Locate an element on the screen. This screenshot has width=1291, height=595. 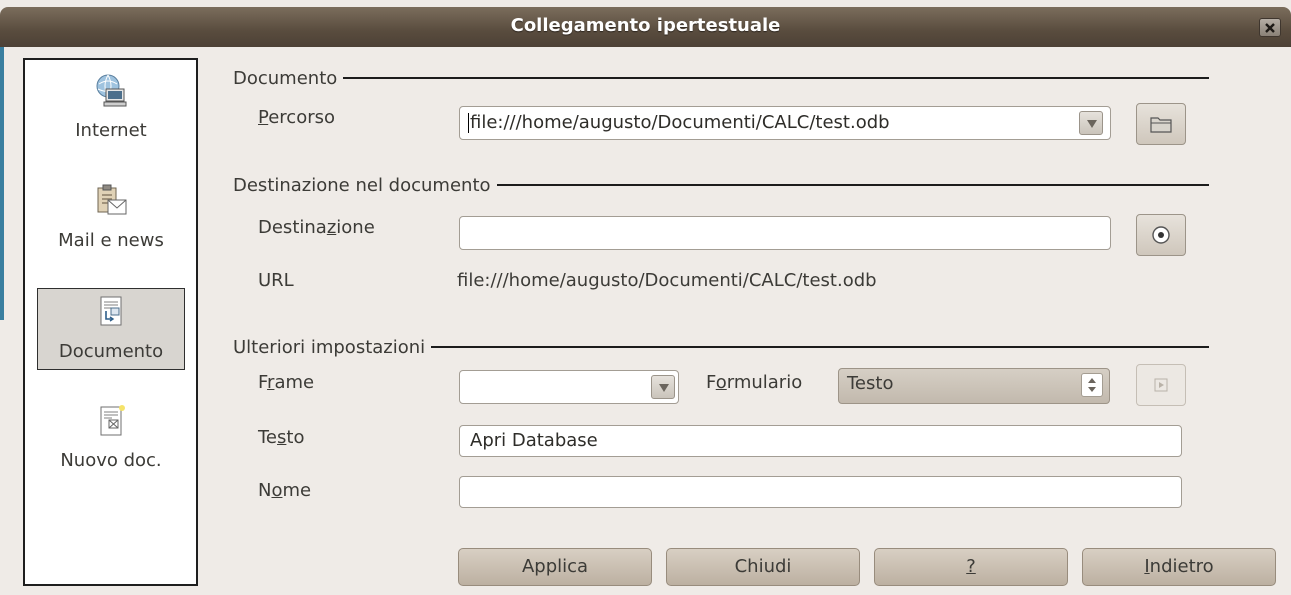
destinazione-label: Destinazione is located at coordinates (316, 227).